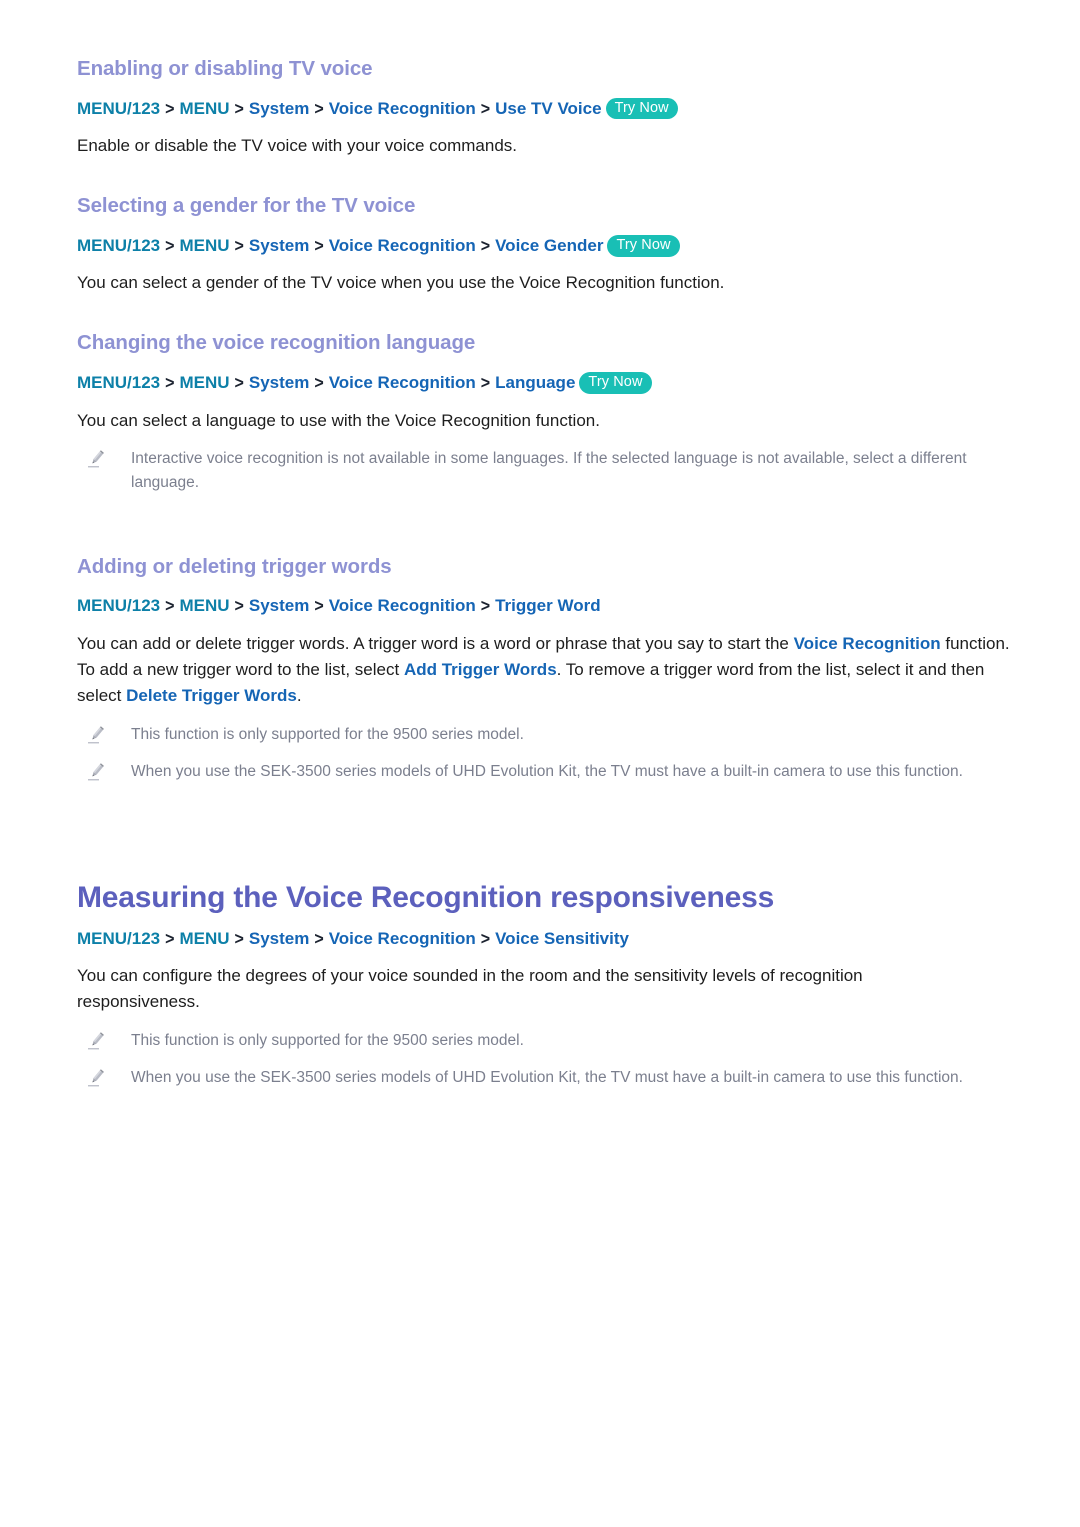 Image resolution: width=1080 pixels, height=1527 pixels. Describe the element at coordinates (867, 644) in the screenshot. I see `inline-term-voice-recognition: Voice Recognition` at that location.